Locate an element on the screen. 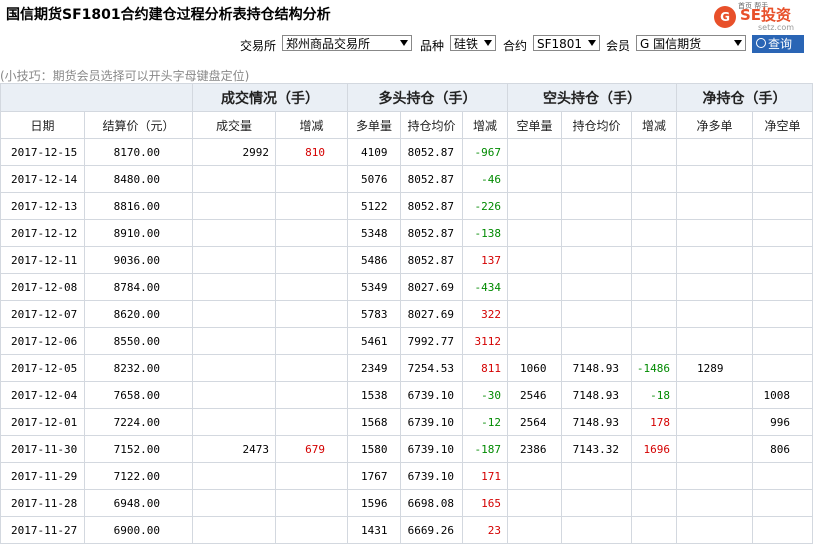  logo-mark-icon: G is located at coordinates (725, 17).